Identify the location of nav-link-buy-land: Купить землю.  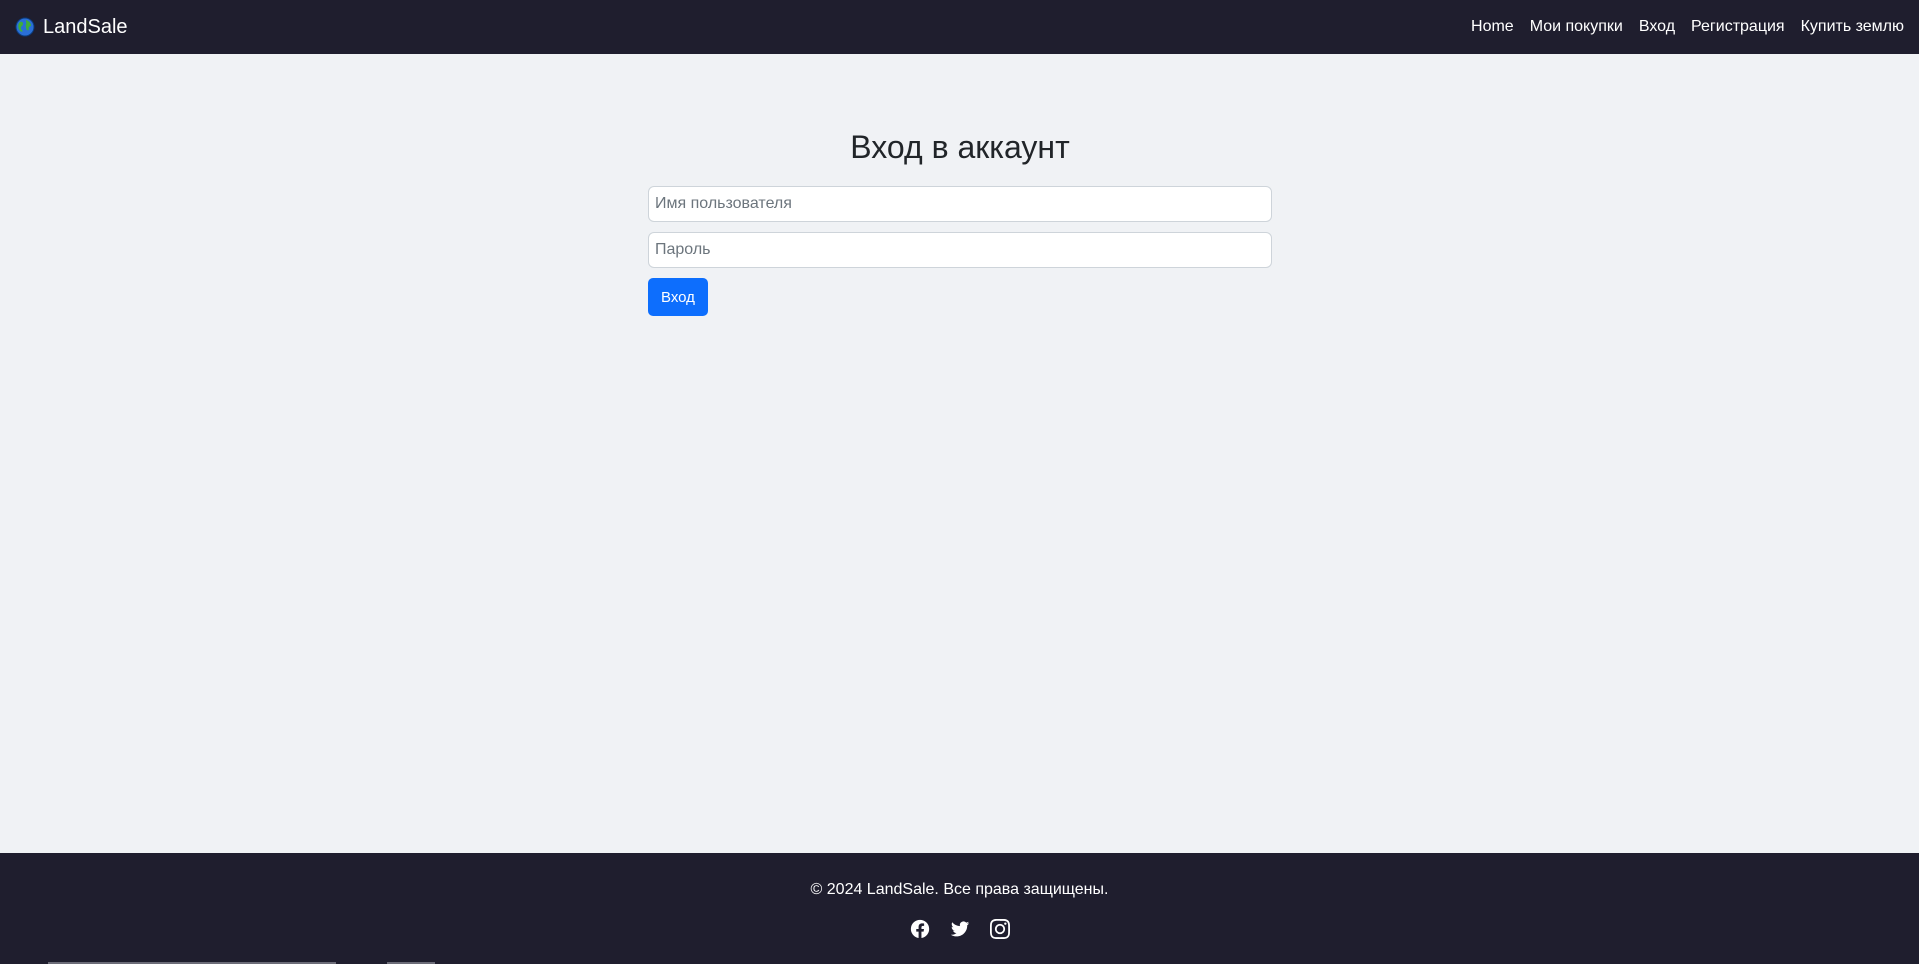
(1852, 27).